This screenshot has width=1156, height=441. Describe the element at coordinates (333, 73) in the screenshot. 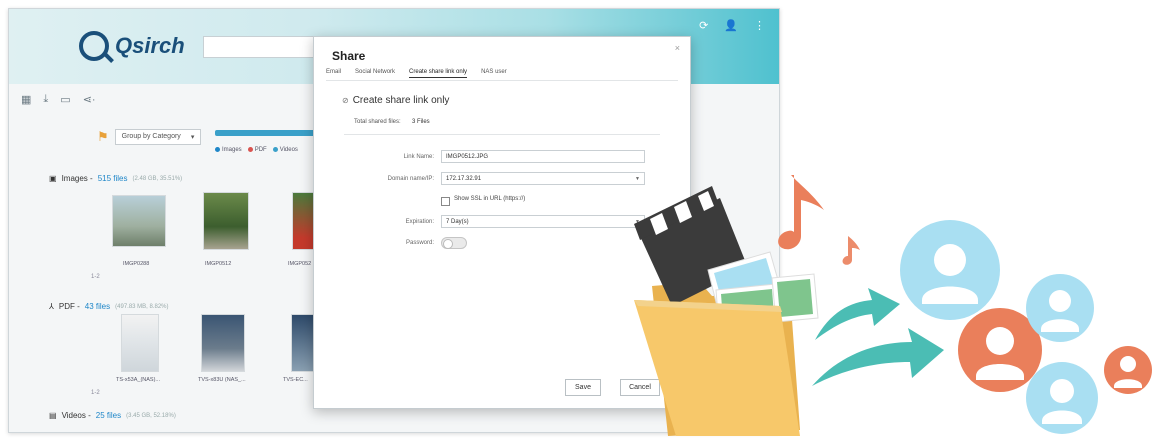

I see `tab-email: Email` at that location.